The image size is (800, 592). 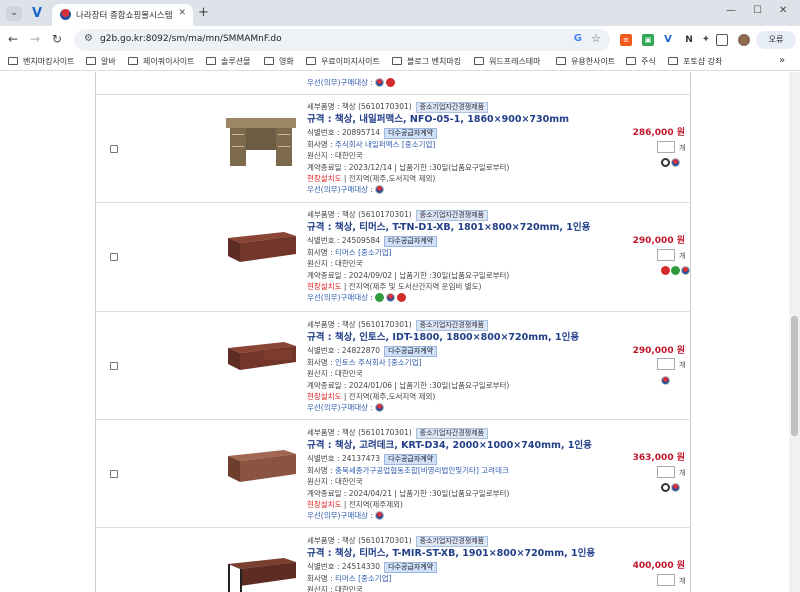 I want to click on product-price: 400,000 원, so click(x=658, y=566).